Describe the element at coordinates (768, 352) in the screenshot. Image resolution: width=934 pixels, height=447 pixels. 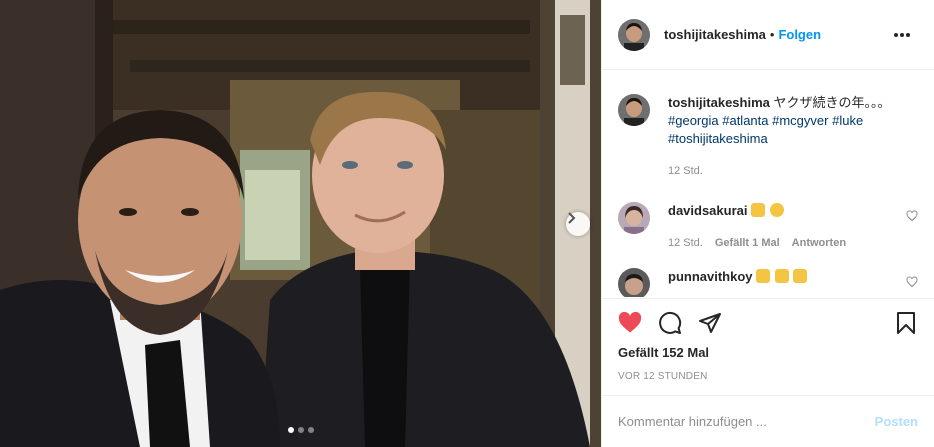
I see `likes-count: Gefällt 152 Mal` at that location.